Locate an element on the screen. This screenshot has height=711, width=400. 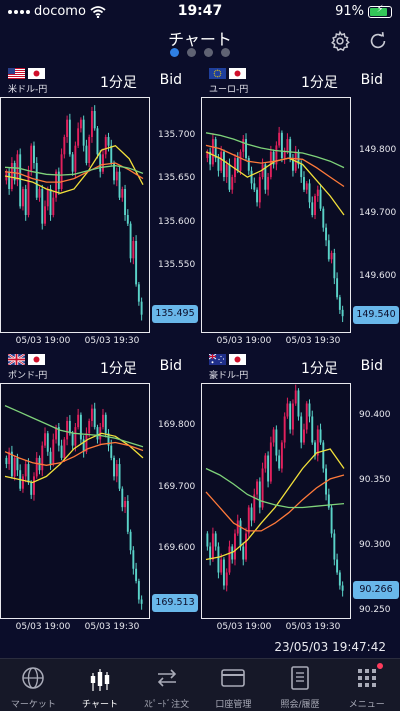
tab-exchange-arrows: ｽﾋﾟｰﾄﾞ注文 is located at coordinates (166, 685).